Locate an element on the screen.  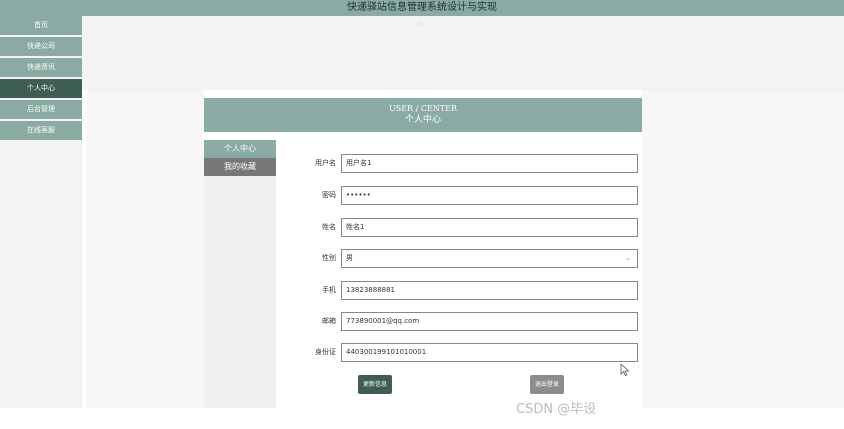
header-english: USER / CENTER is located at coordinates (423, 108).